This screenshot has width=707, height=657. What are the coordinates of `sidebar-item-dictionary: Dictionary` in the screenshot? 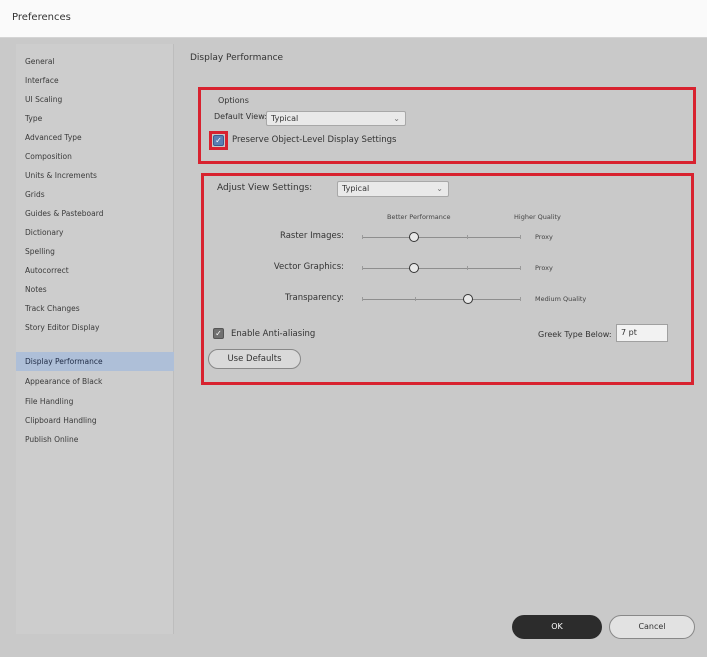 It's located at (95, 232).